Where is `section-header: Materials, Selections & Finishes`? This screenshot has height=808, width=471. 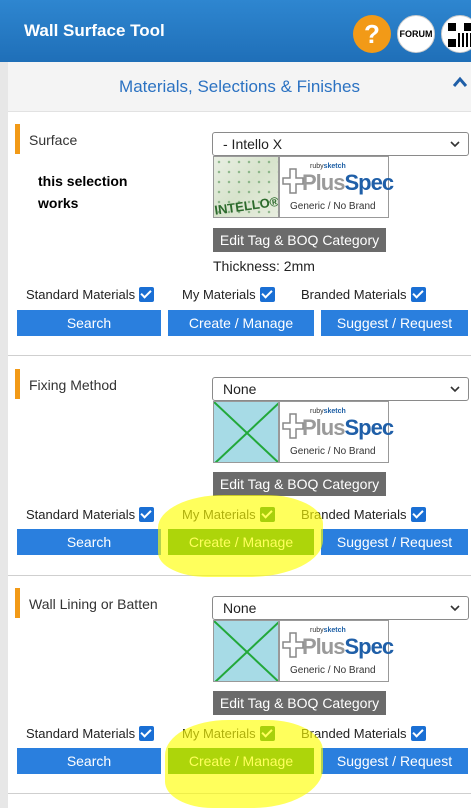 section-header: Materials, Selections & Finishes is located at coordinates (239, 87).